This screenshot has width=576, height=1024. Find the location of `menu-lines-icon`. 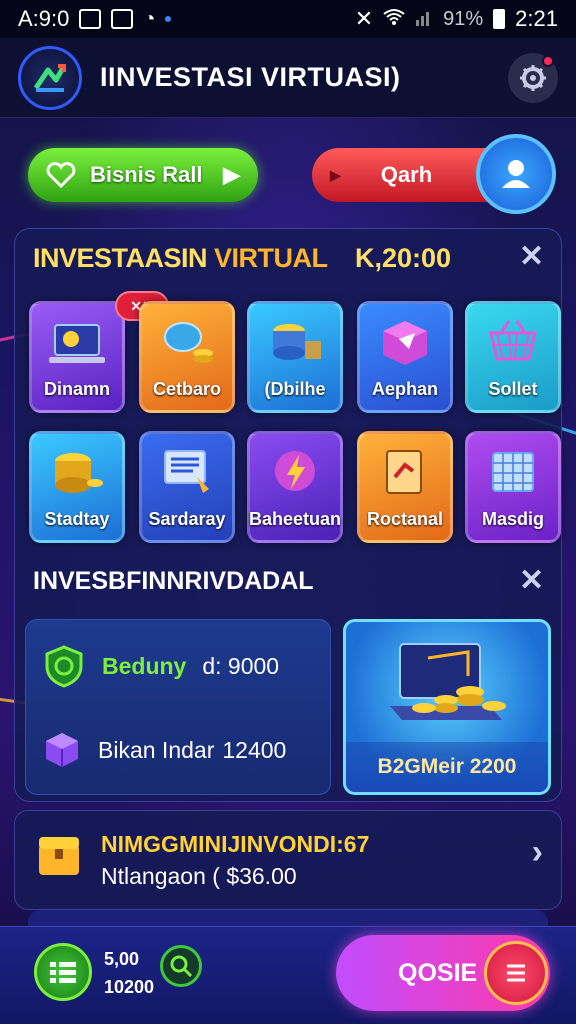

menu-lines-icon is located at coordinates (516, 973).